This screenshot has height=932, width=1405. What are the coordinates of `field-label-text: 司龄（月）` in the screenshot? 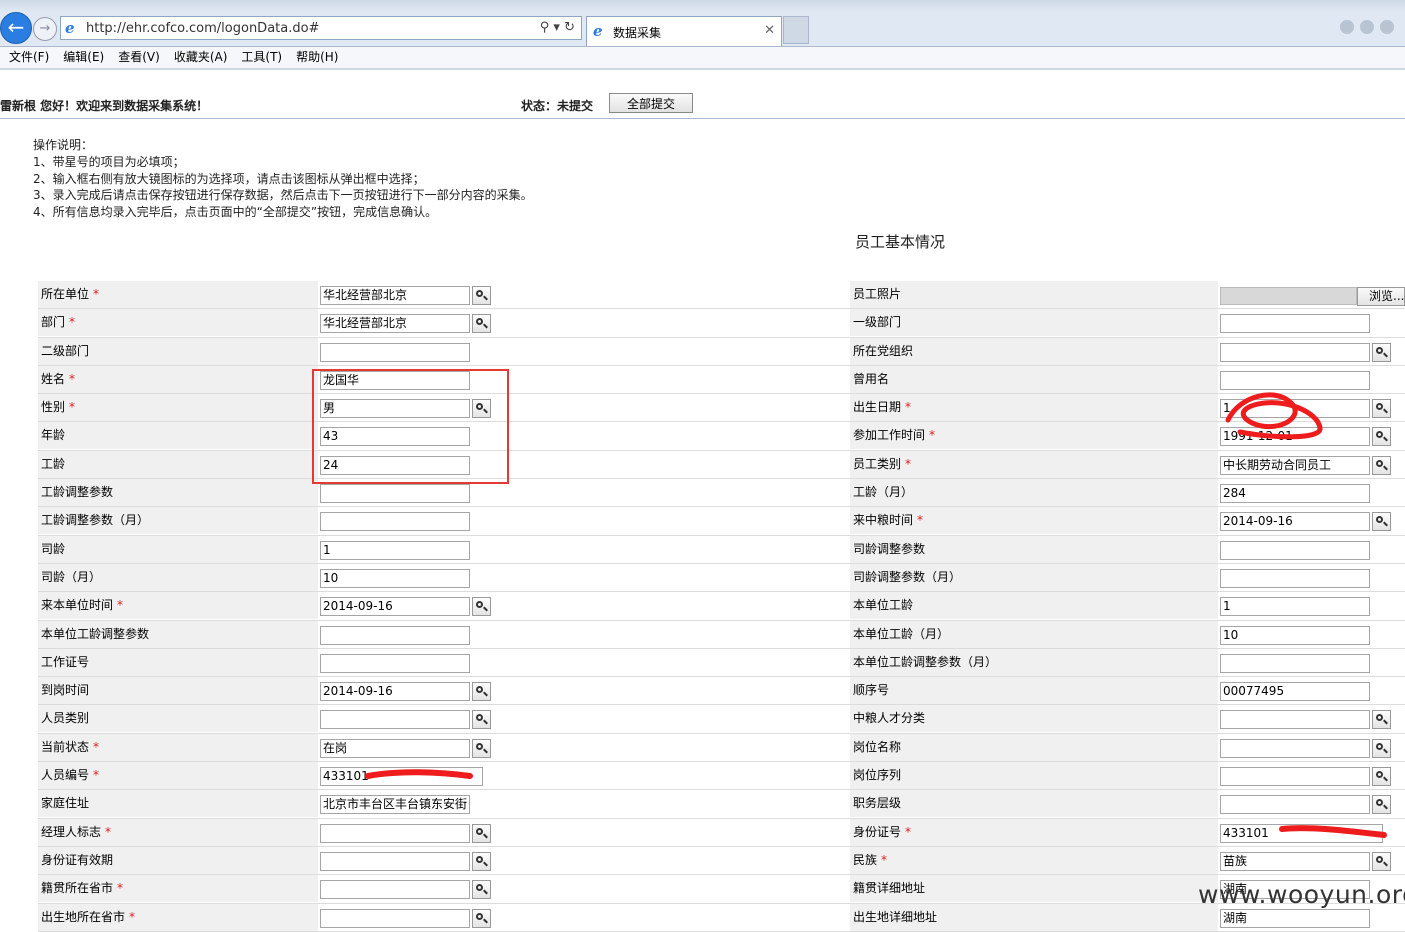 It's located at (71, 576).